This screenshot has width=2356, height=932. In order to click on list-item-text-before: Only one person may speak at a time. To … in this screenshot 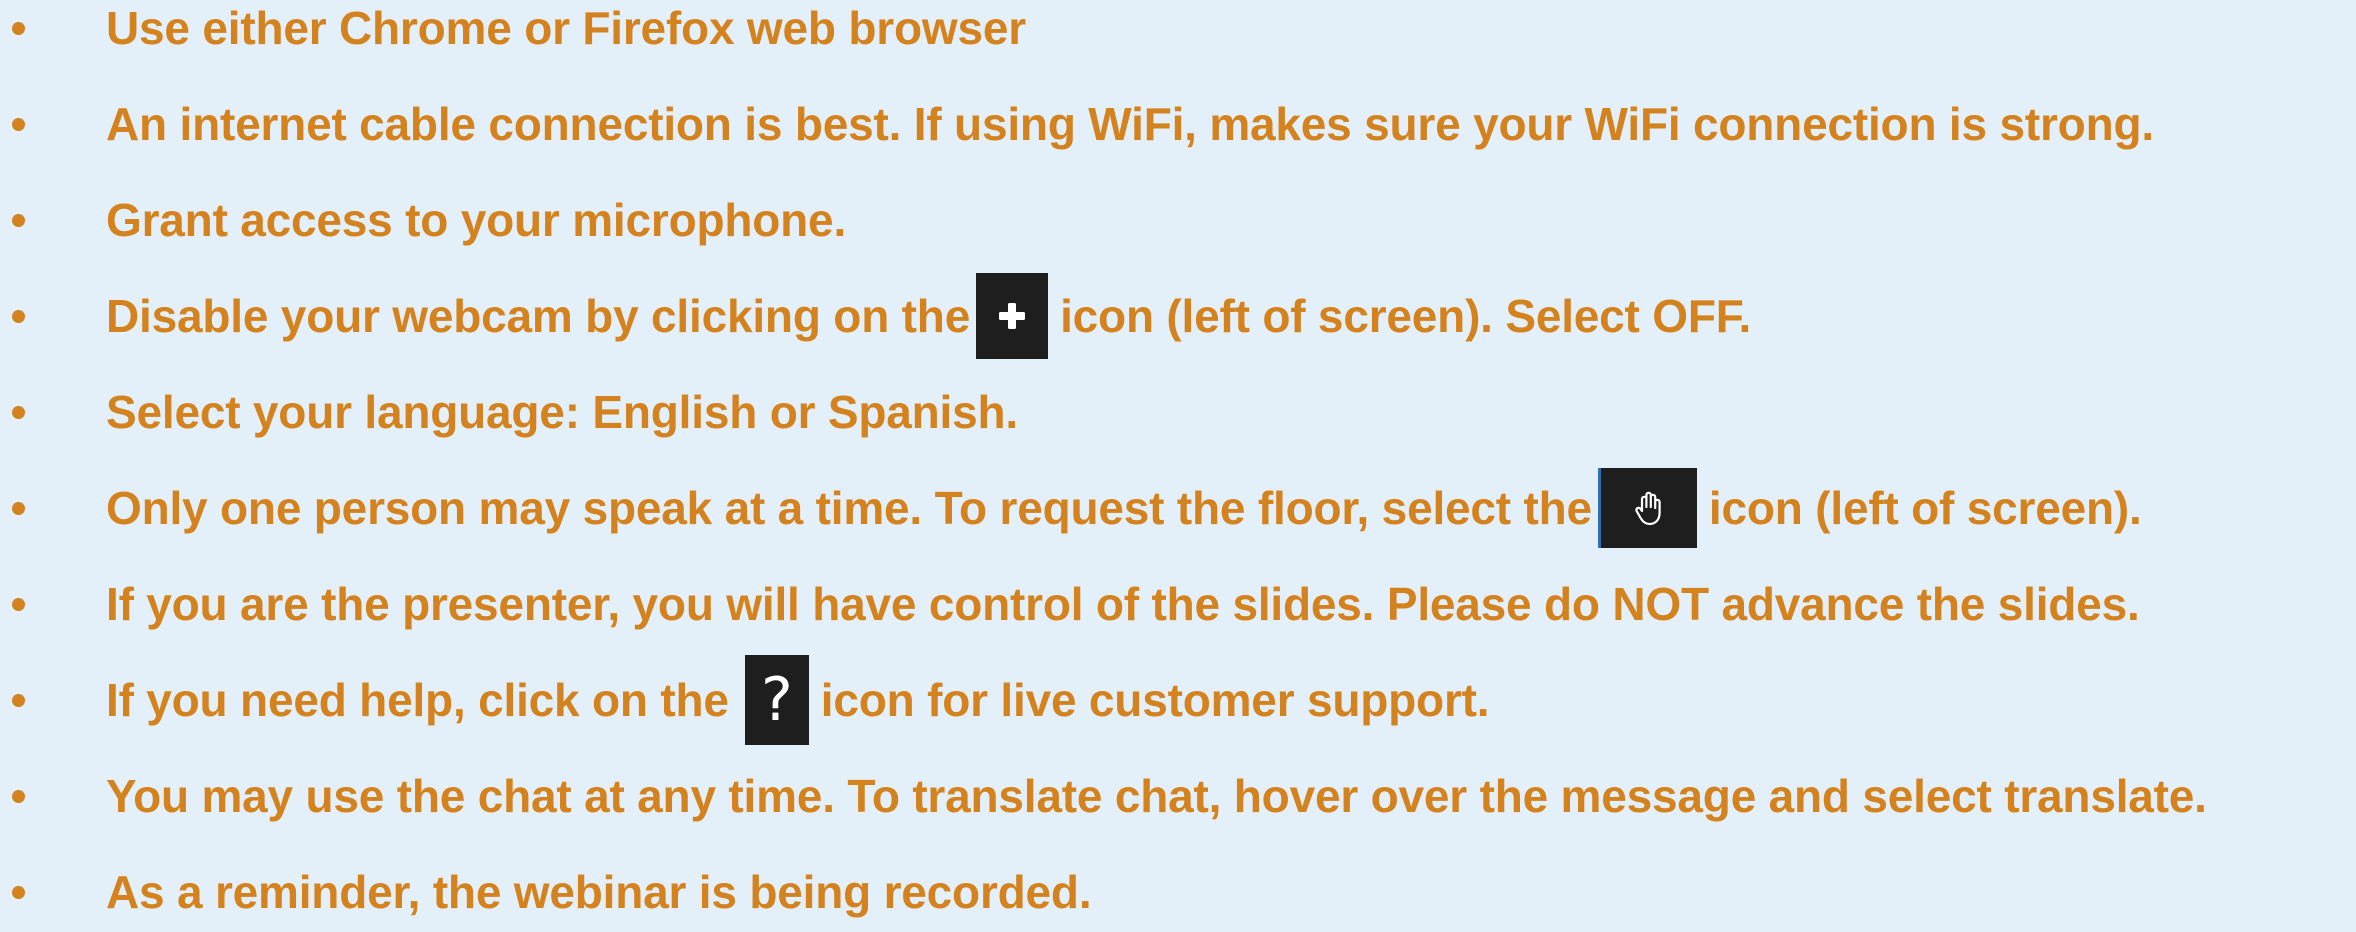, I will do `click(849, 508)`.